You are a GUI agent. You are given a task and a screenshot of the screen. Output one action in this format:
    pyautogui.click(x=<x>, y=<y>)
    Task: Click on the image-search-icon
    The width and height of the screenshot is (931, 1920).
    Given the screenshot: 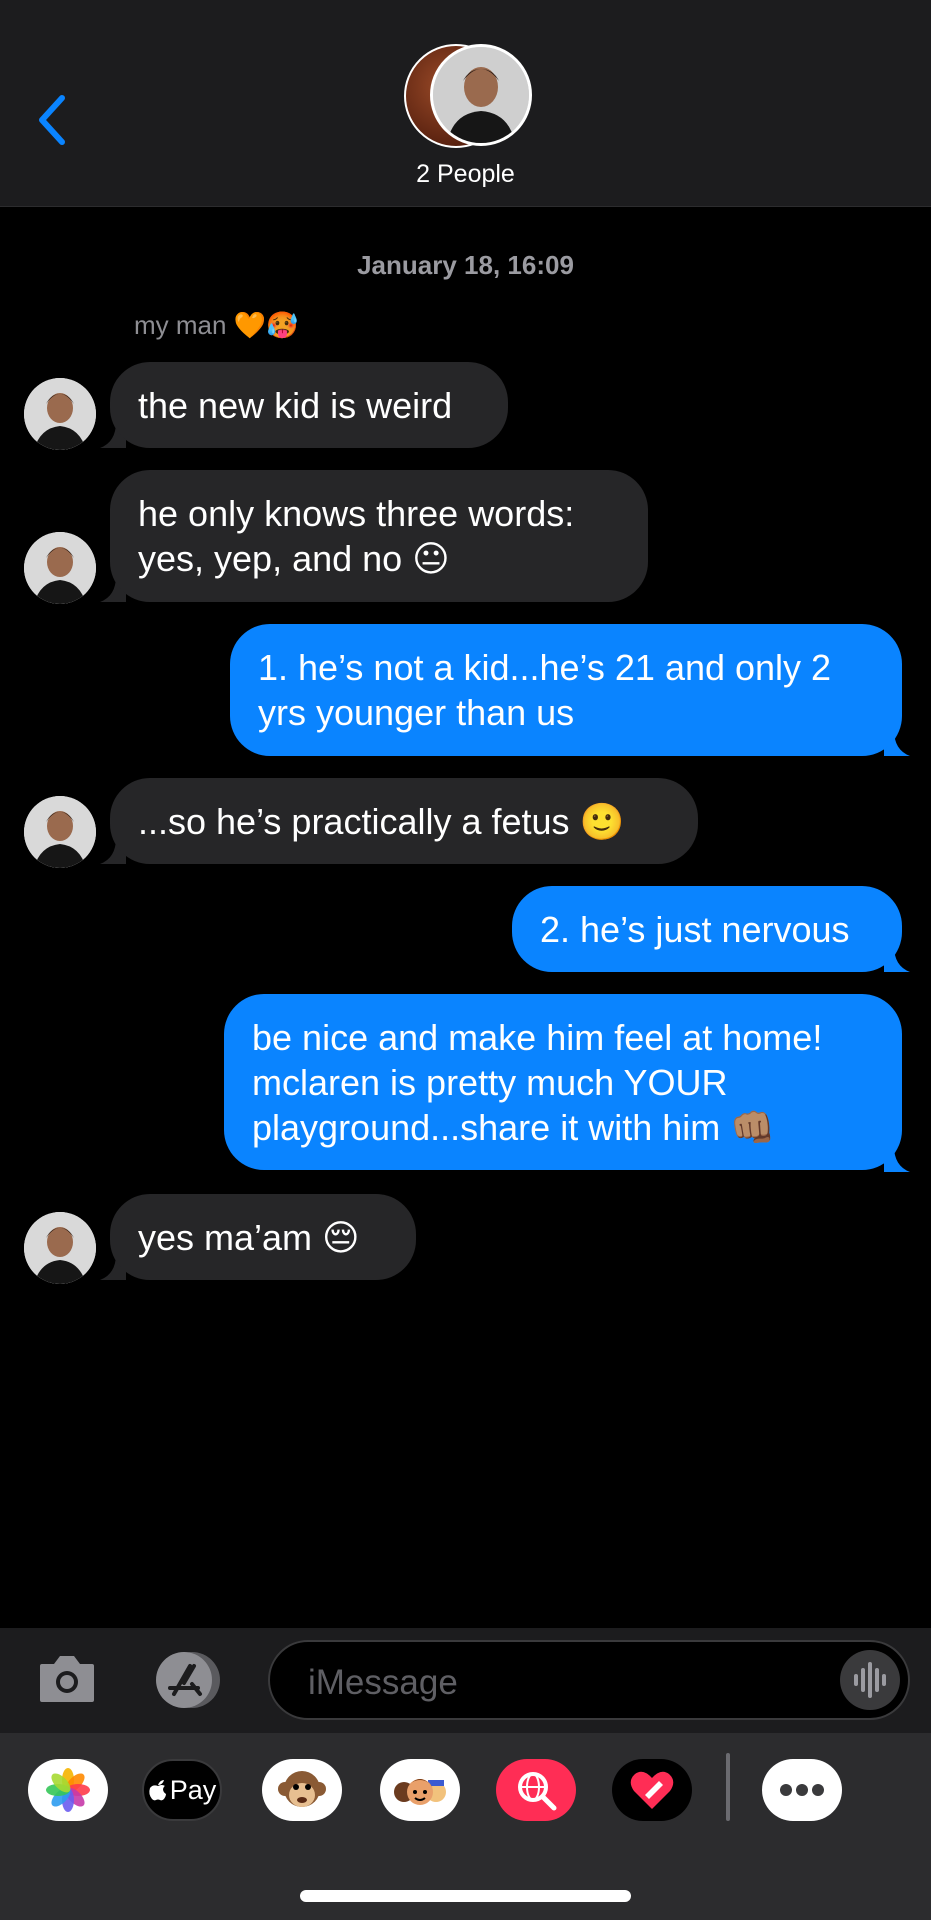 What is the action you would take?
    pyautogui.click(x=537, y=1791)
    